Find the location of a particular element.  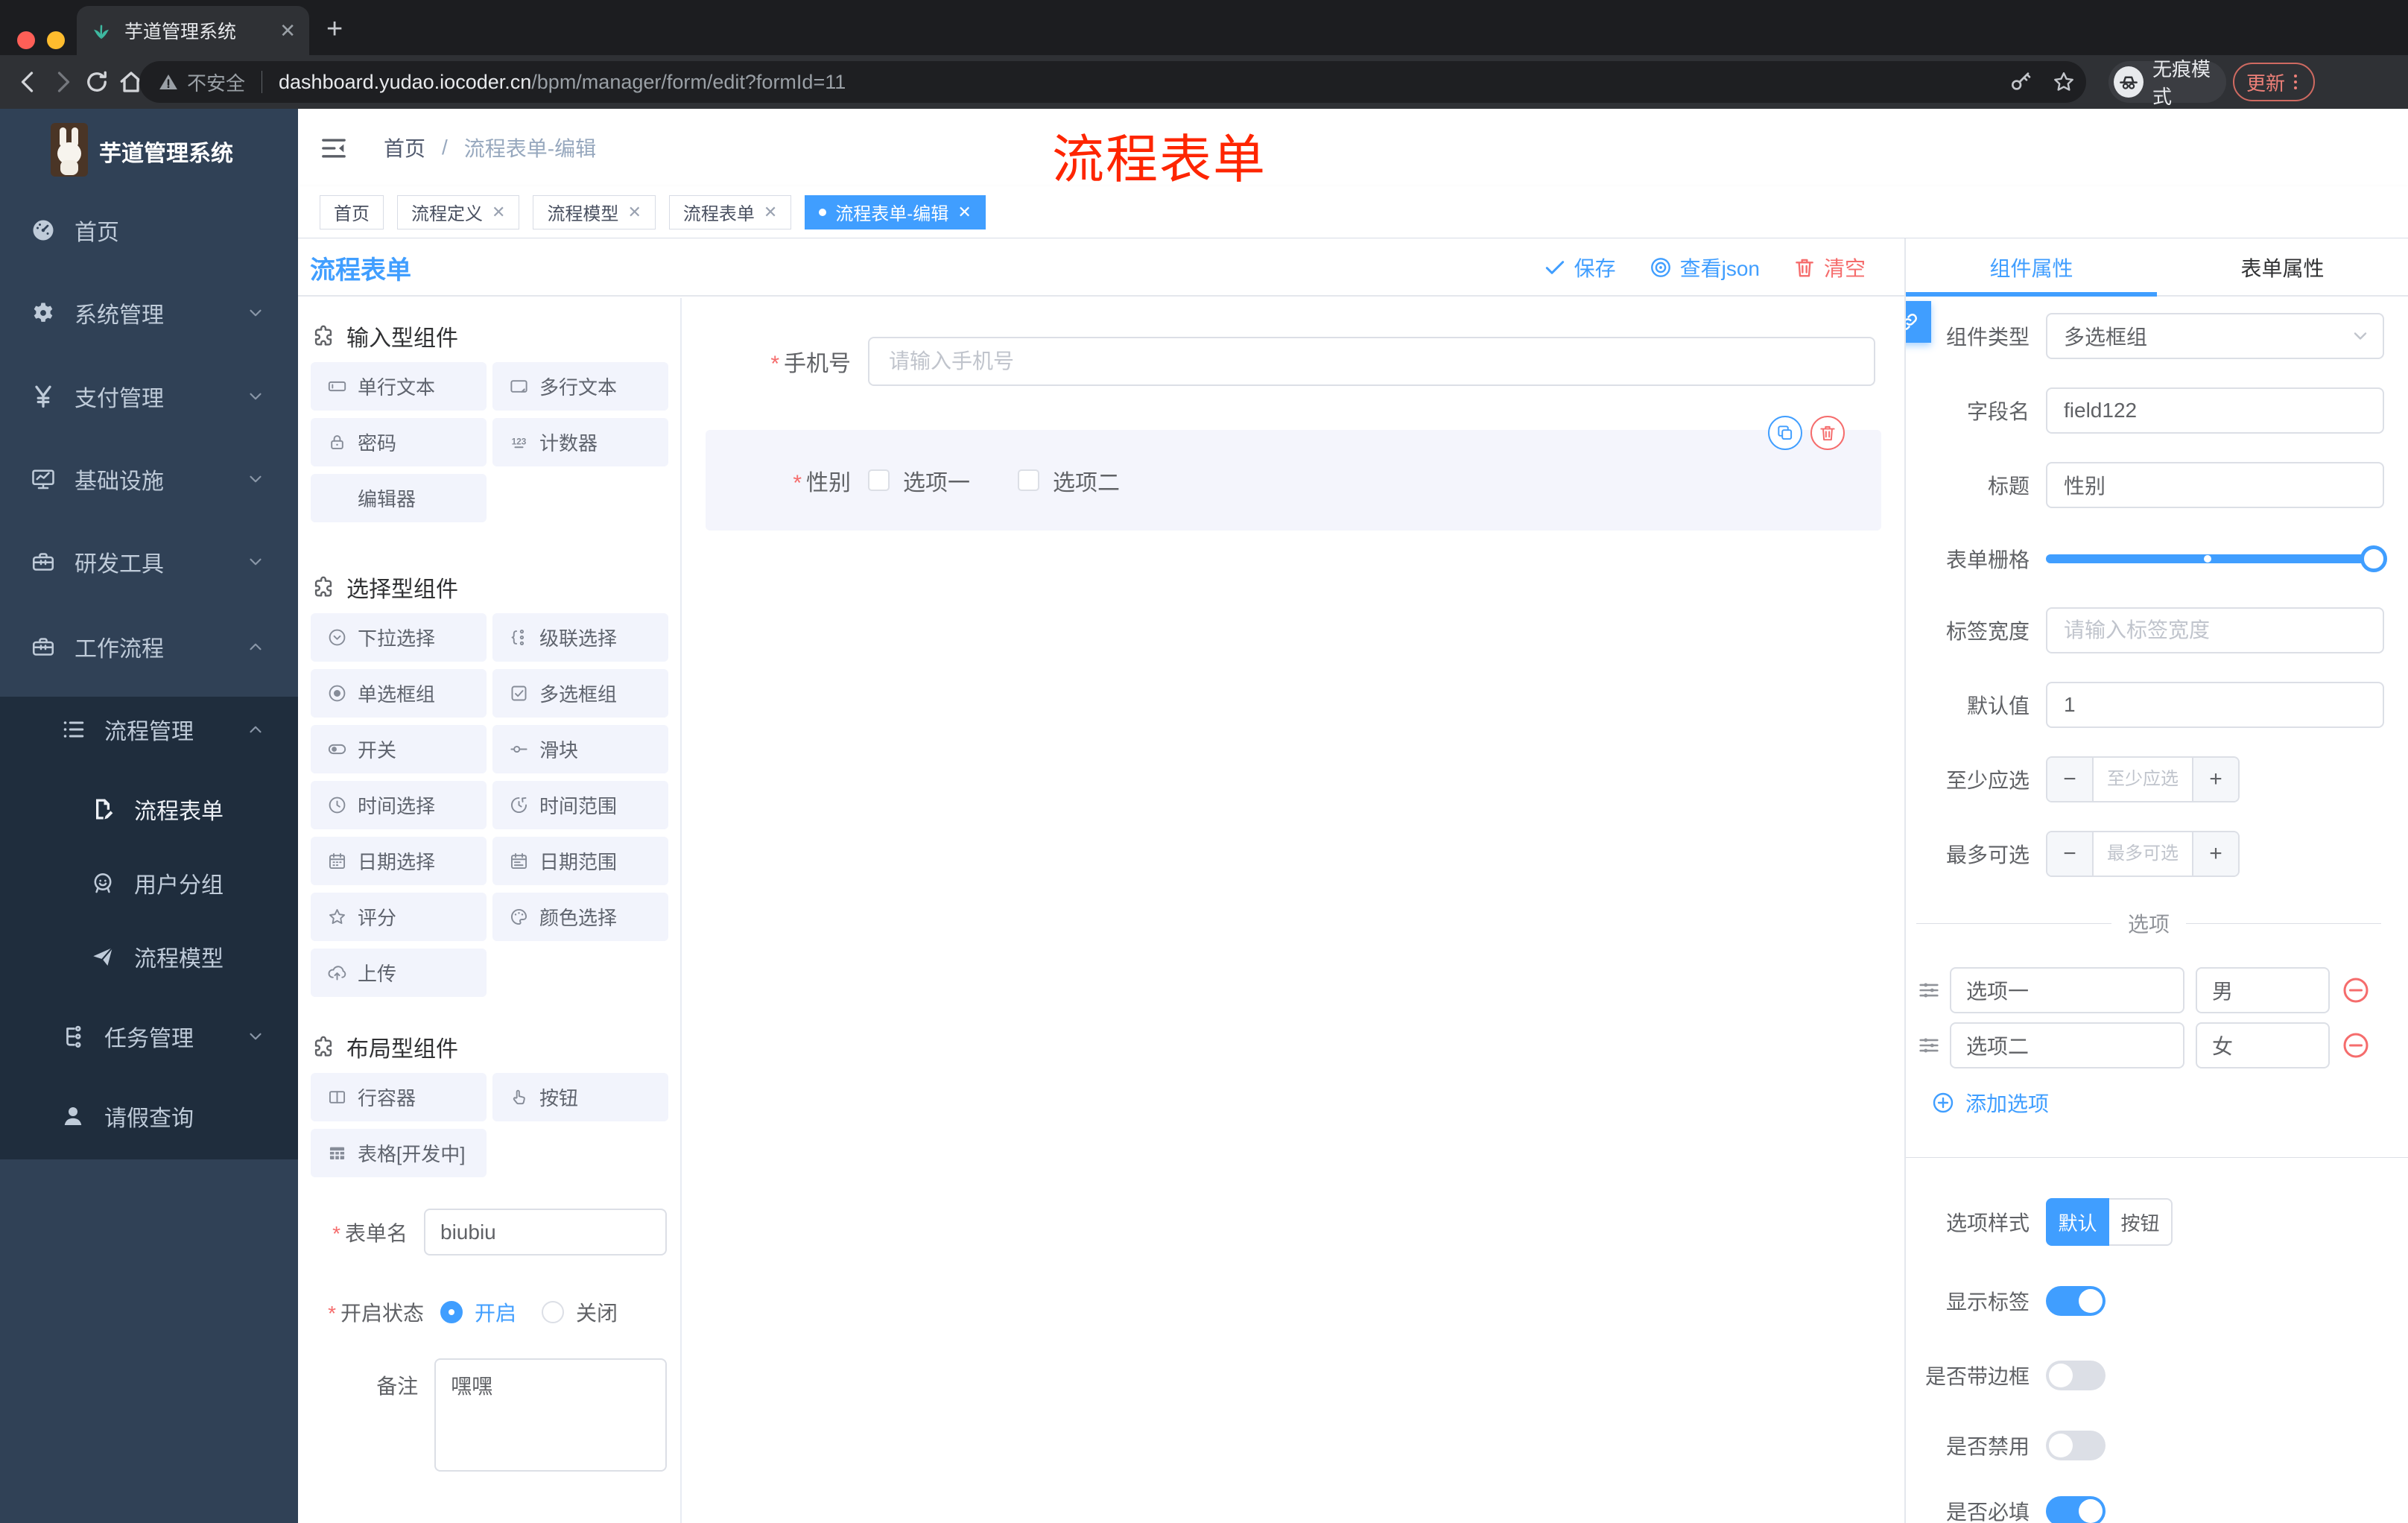

palette-item-table: 表格[开发中] is located at coordinates (399, 1153).